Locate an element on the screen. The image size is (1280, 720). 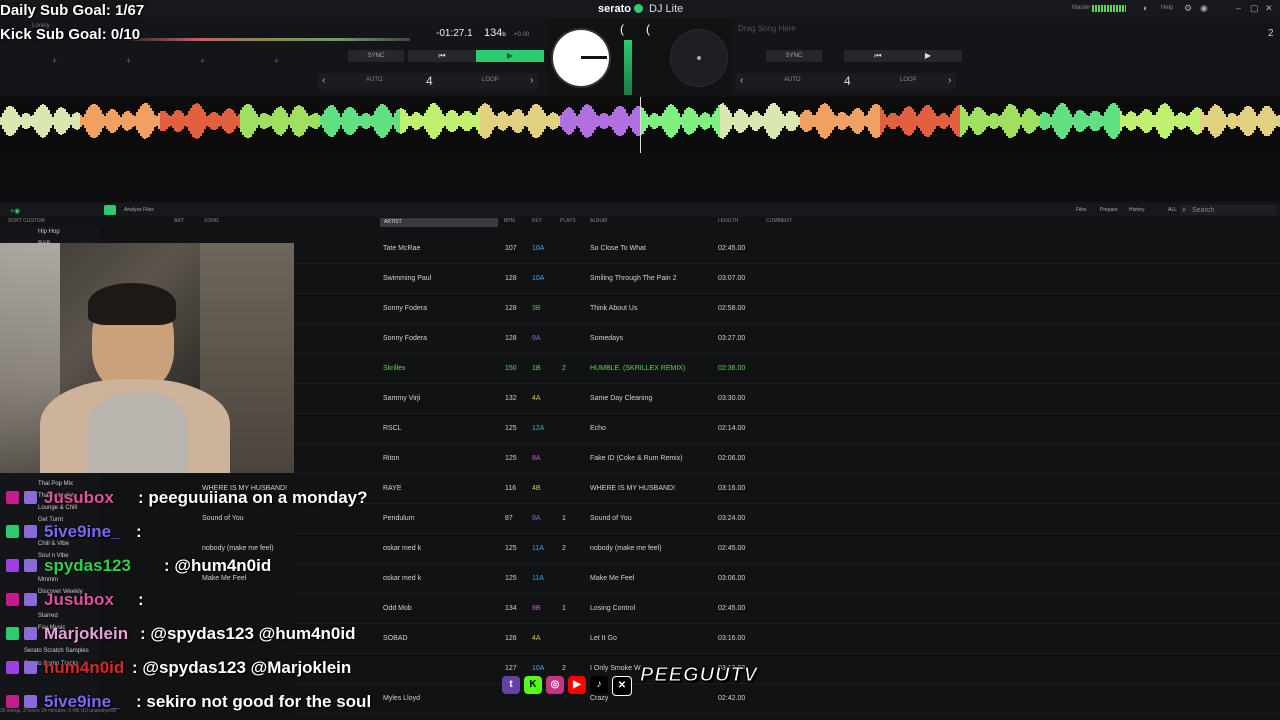
crate-item: Thai Pop Mix is located at coordinates (55, 484).